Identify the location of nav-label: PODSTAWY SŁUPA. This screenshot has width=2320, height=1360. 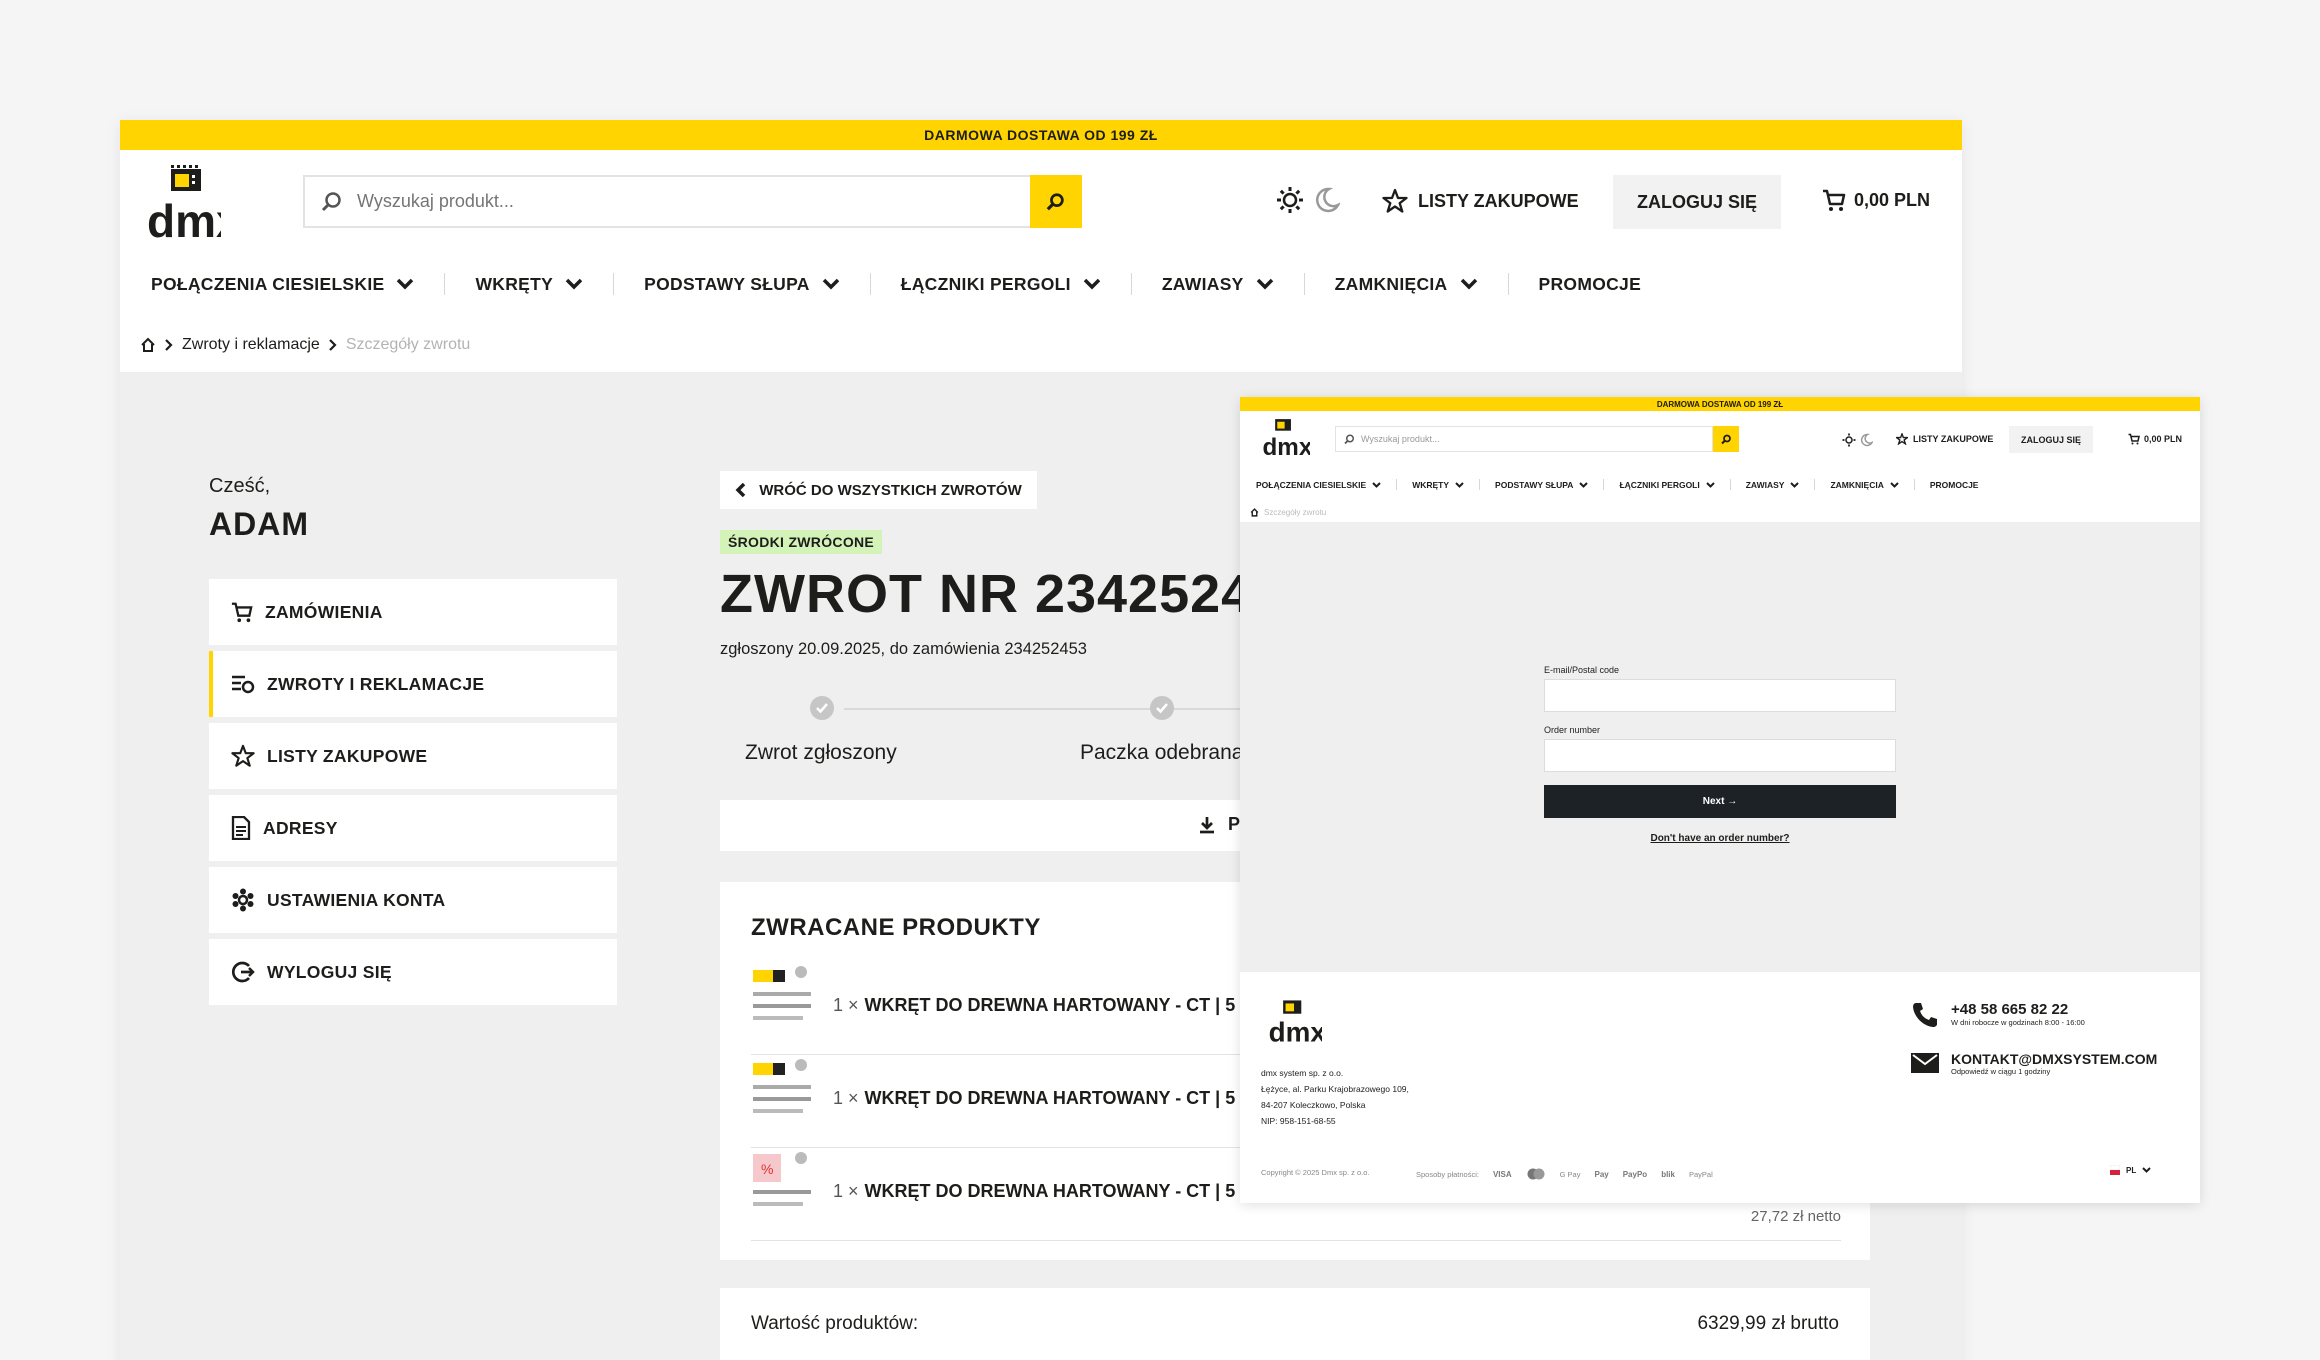
(1534, 484).